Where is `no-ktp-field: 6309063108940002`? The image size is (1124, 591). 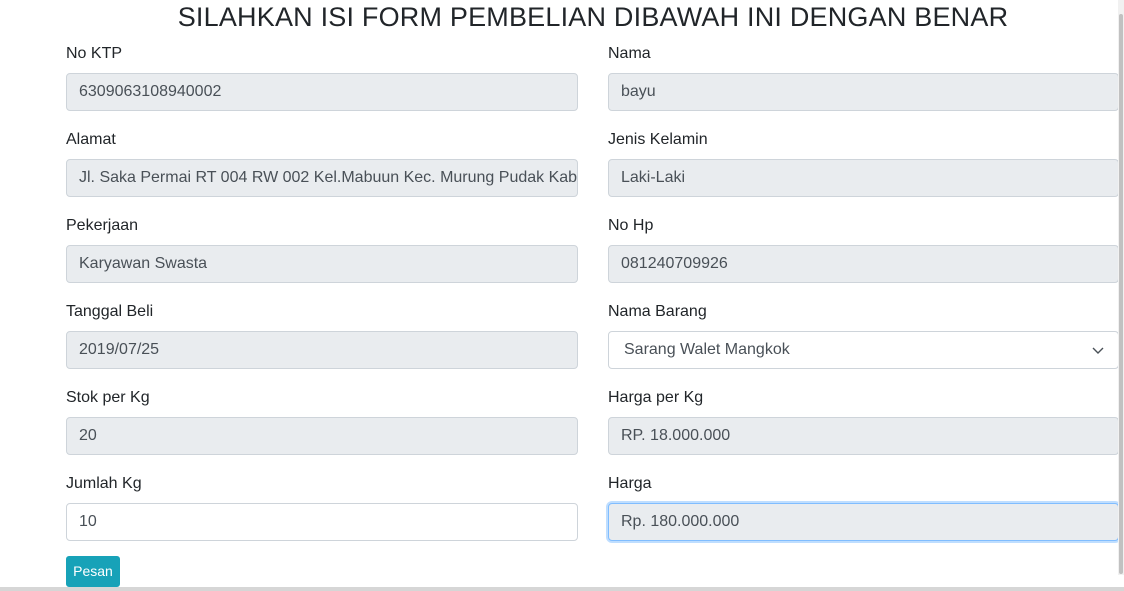 no-ktp-field: 6309063108940002 is located at coordinates (322, 92).